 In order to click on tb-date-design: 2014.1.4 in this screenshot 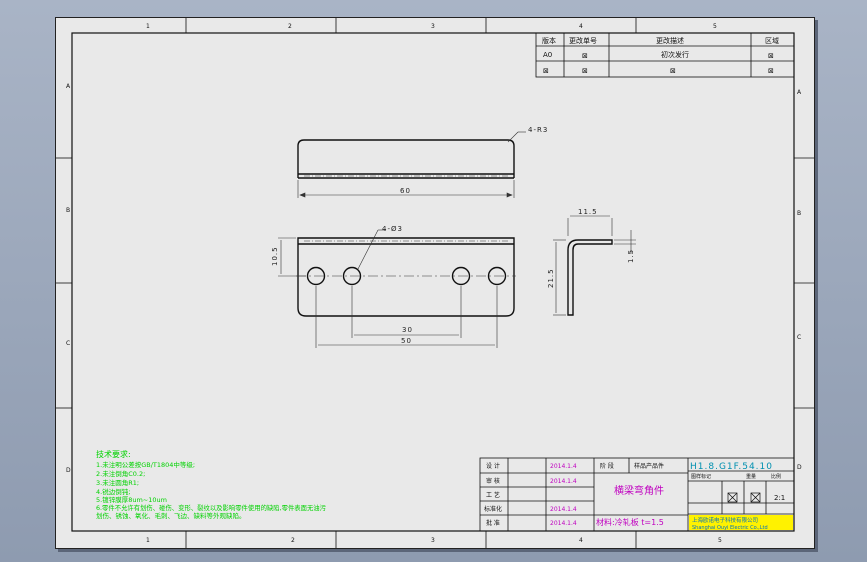, I will do `click(563, 466)`.